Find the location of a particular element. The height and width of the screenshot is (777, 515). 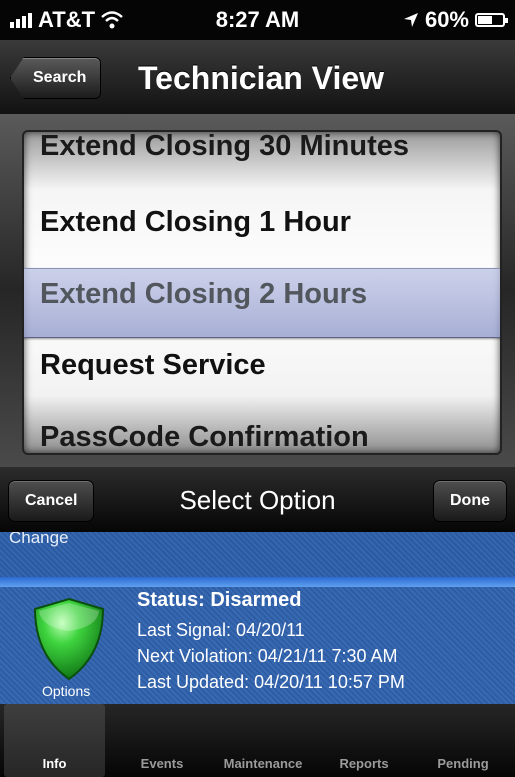

picker-item: Request Service is located at coordinates (153, 365).